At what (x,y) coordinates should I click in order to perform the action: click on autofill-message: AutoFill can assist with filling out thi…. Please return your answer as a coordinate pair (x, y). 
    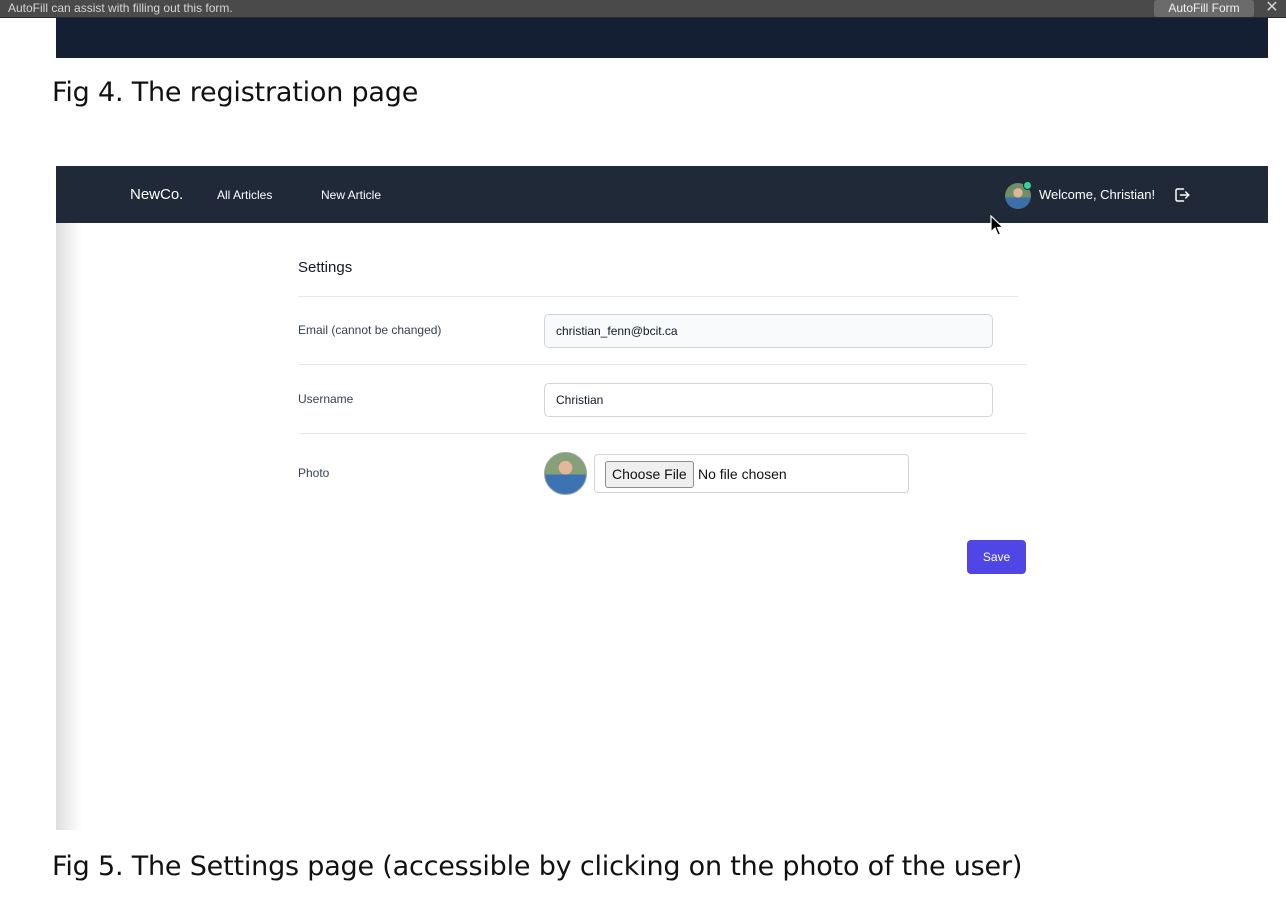
    Looking at the image, I should click on (120, 8).